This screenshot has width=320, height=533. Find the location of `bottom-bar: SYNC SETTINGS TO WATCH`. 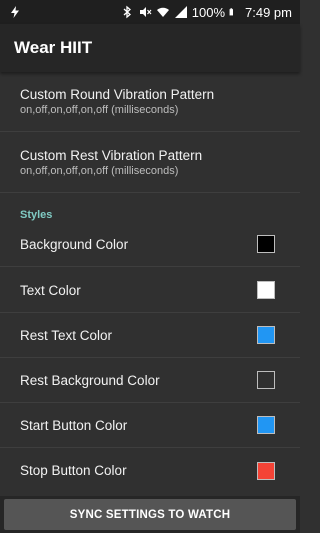

bottom-bar: SYNC SETTINGS TO WATCH is located at coordinates (150, 514).